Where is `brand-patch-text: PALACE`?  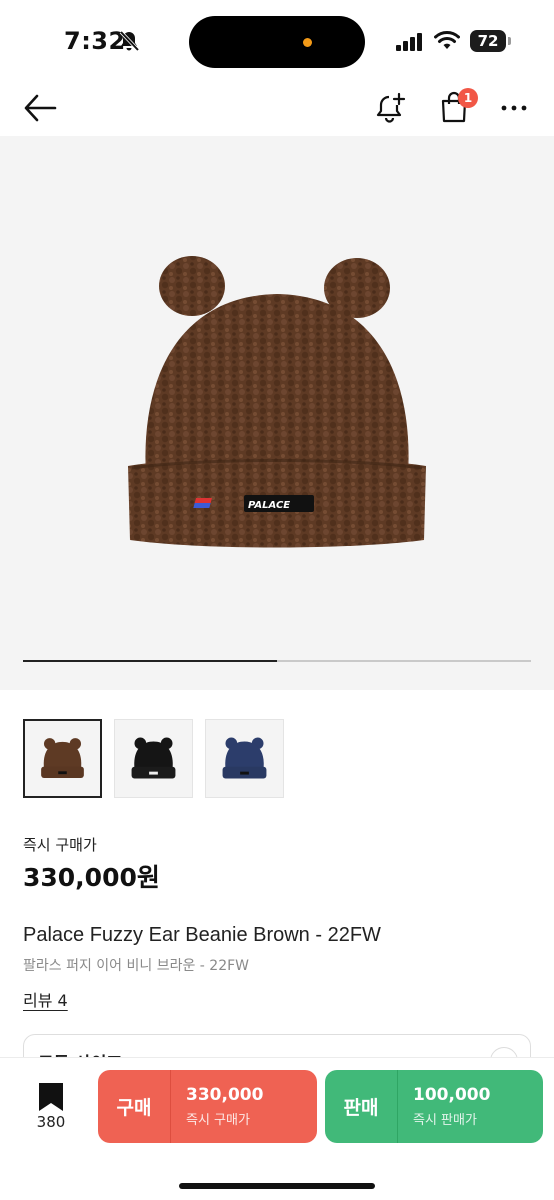
brand-patch-text: PALACE is located at coordinates (269, 505).